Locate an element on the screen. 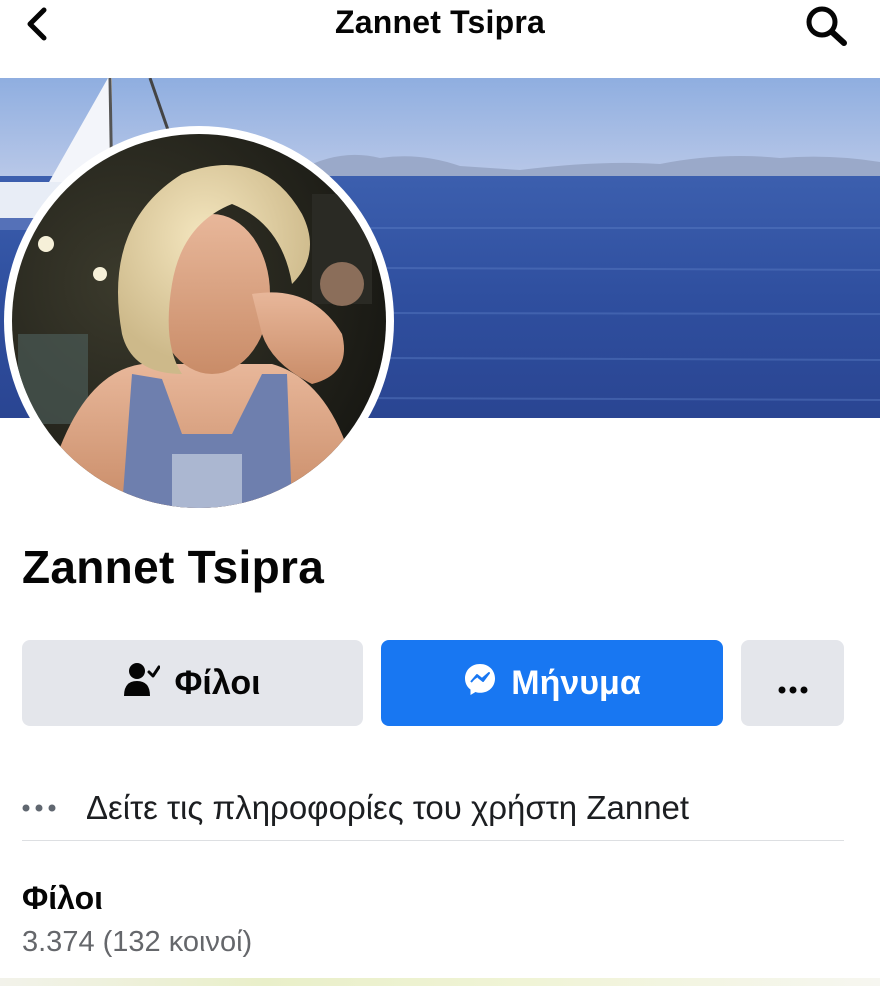  friends-button: Φίλοι is located at coordinates (192, 683).